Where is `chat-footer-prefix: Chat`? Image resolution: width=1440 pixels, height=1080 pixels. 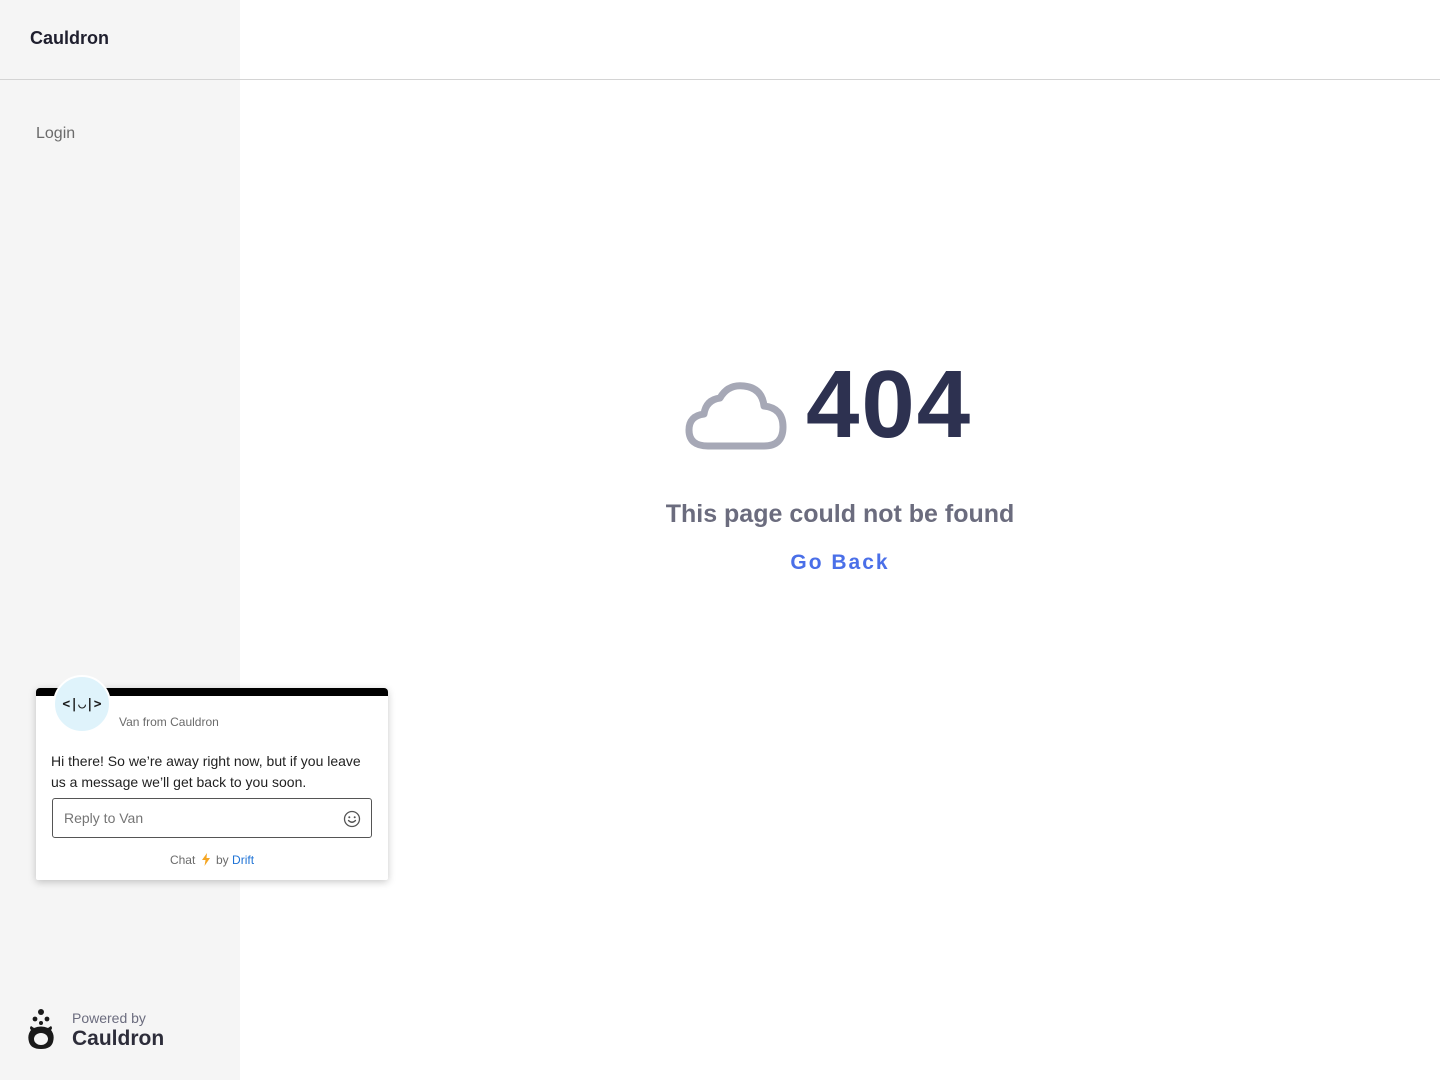 chat-footer-prefix: Chat is located at coordinates (182, 860).